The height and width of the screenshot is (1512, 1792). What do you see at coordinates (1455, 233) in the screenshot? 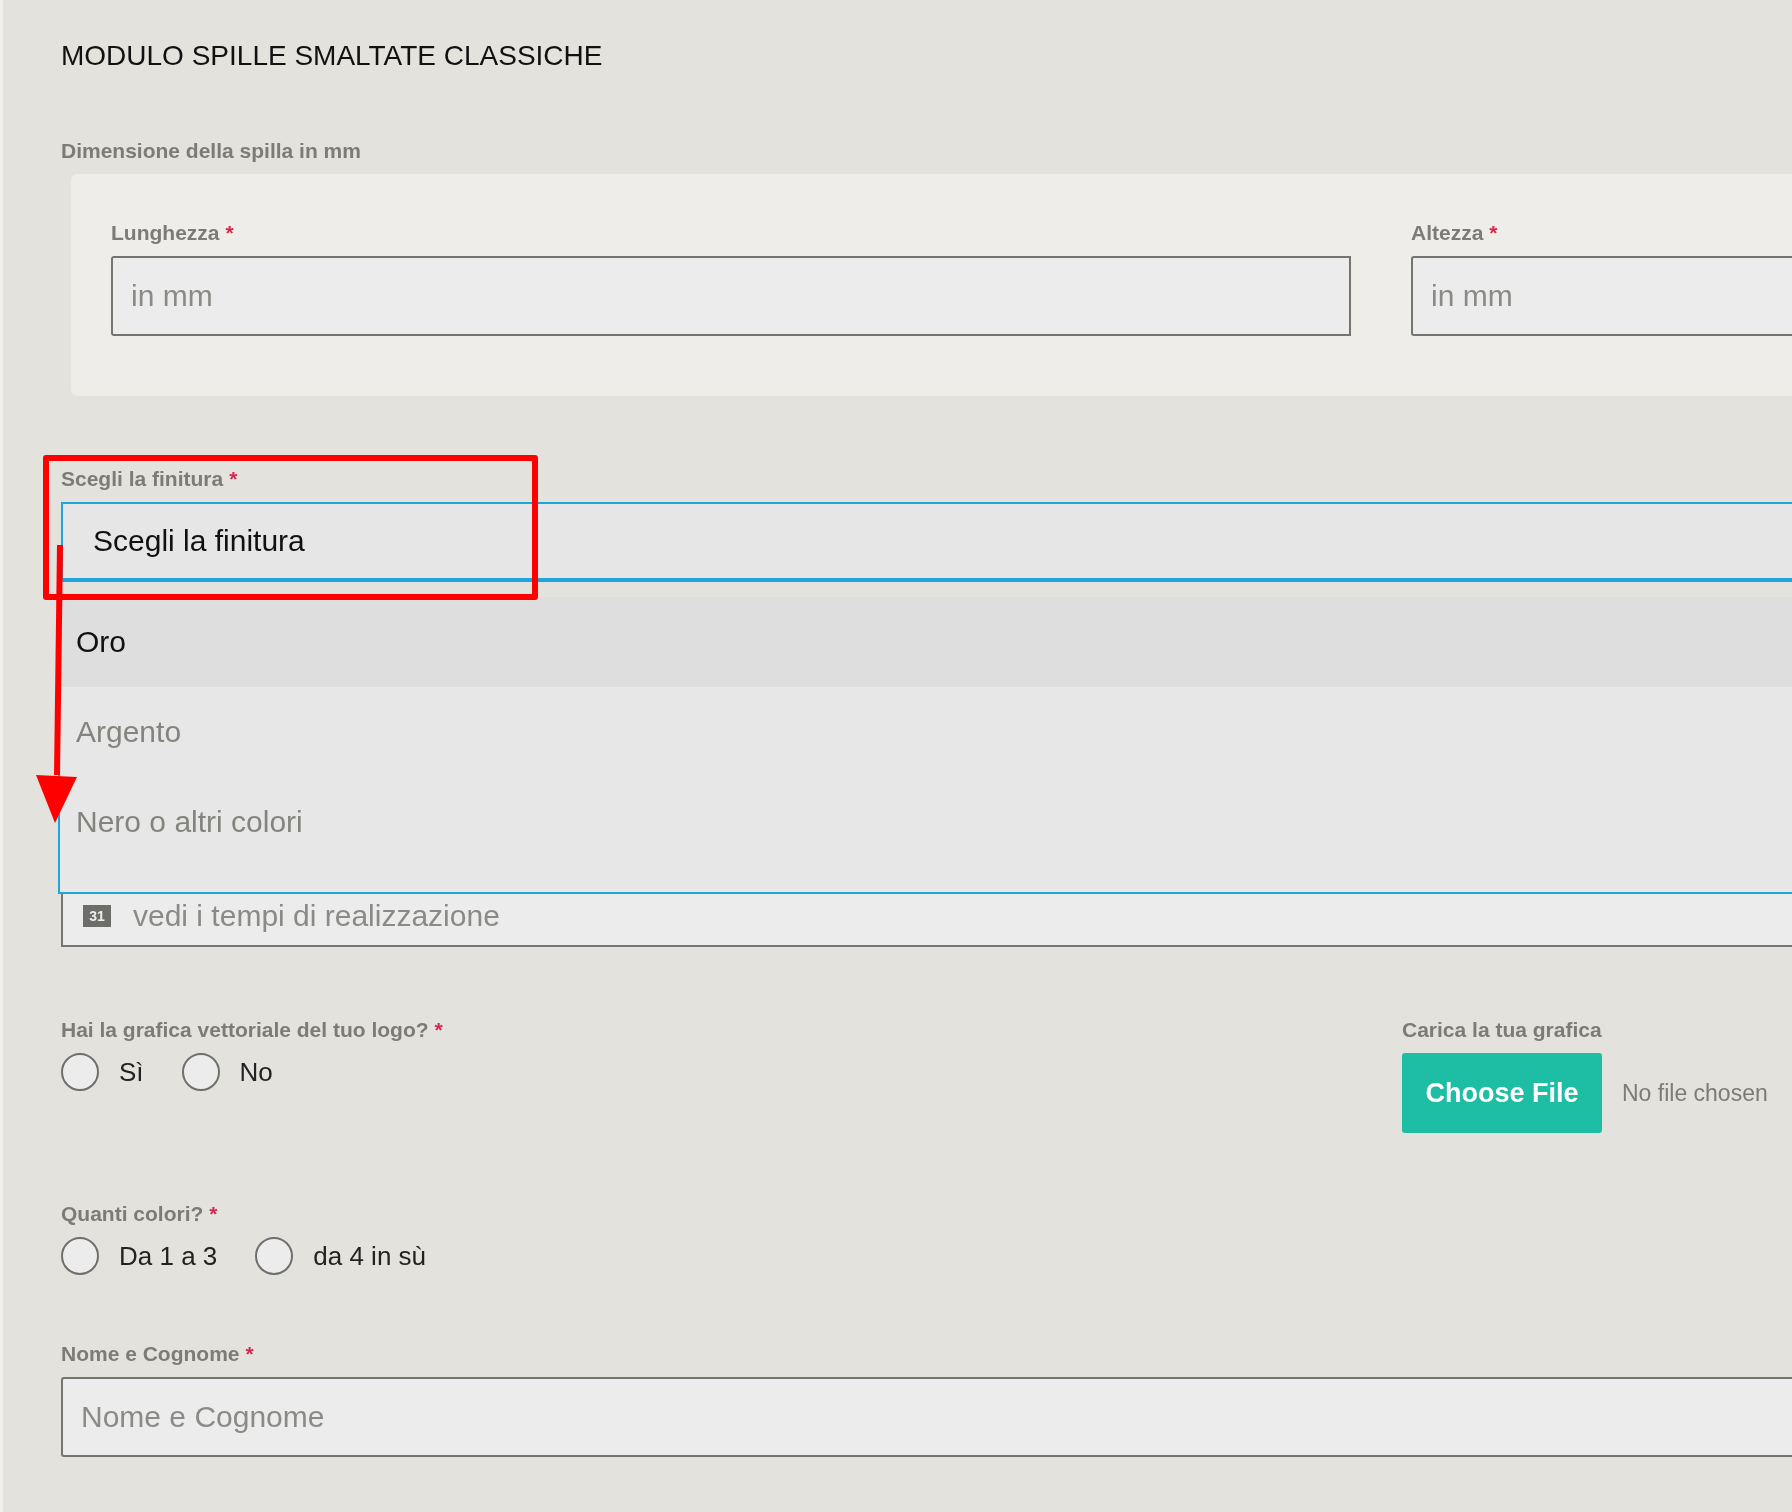
I see `field-label: Altezza *` at bounding box center [1455, 233].